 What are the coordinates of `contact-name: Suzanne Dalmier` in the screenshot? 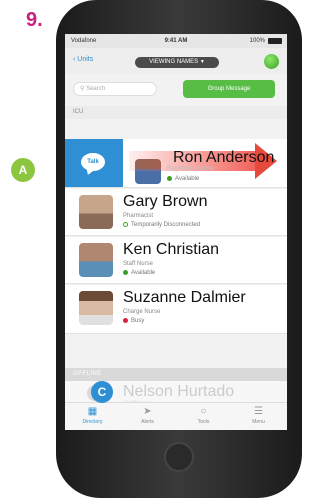 It's located at (184, 297).